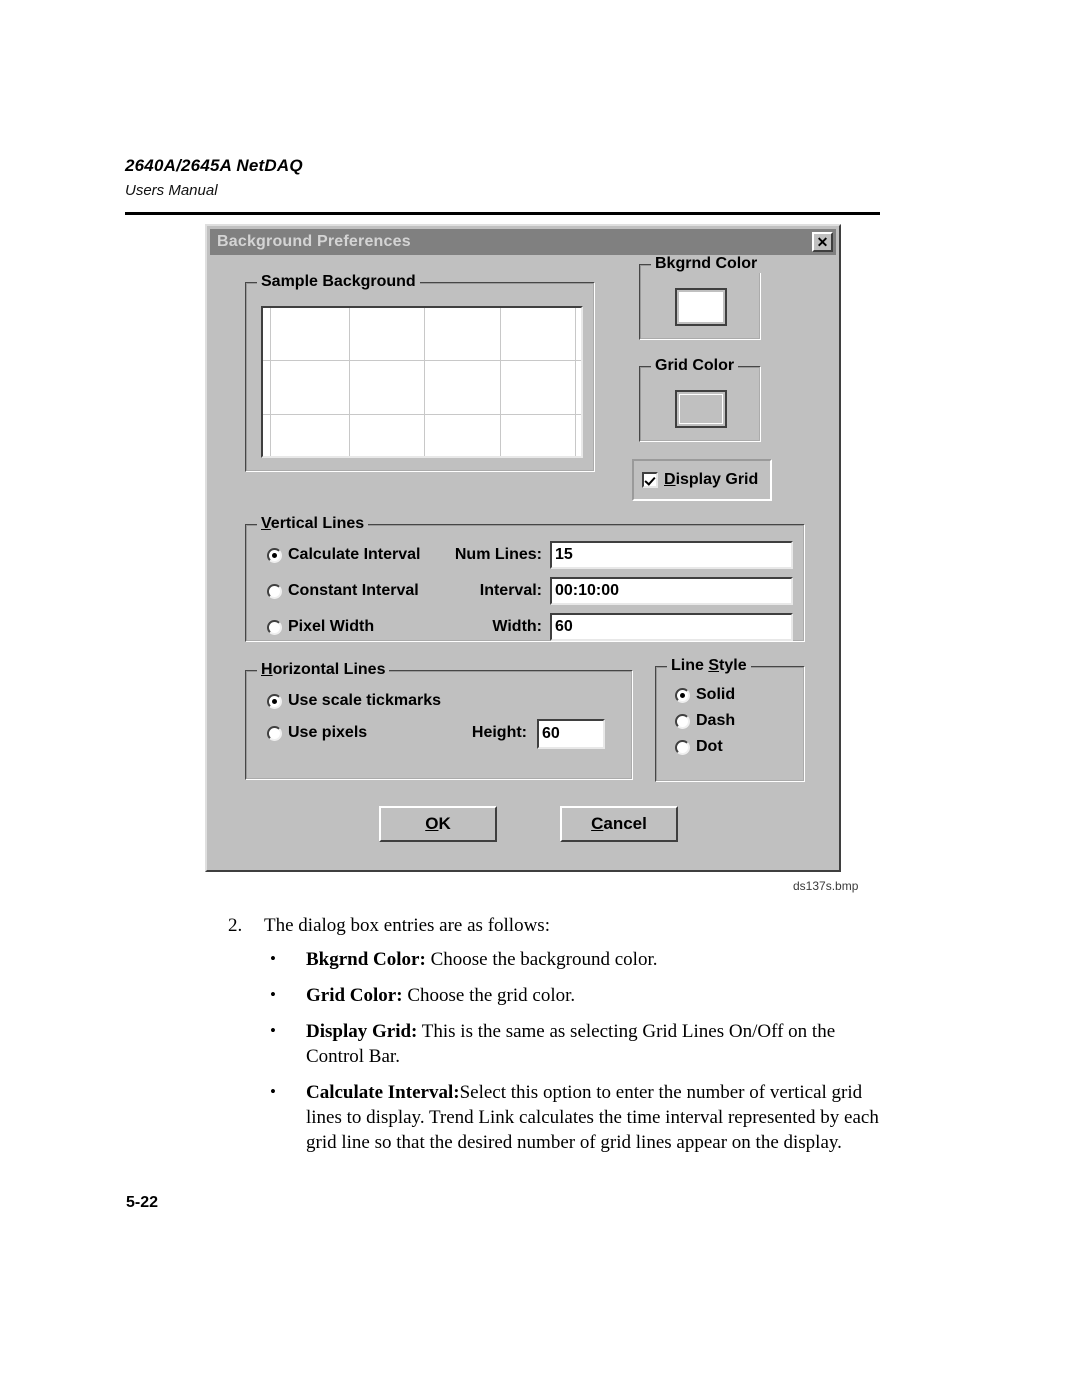 The height and width of the screenshot is (1397, 1080). I want to click on radio-dash-indicator, so click(682, 721).